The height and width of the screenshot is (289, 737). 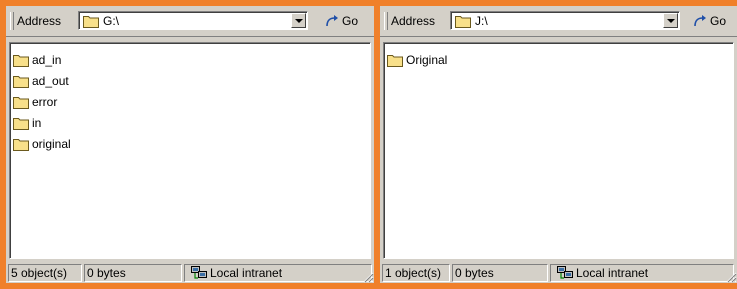 I want to click on address-value: G:\, so click(x=111, y=21).